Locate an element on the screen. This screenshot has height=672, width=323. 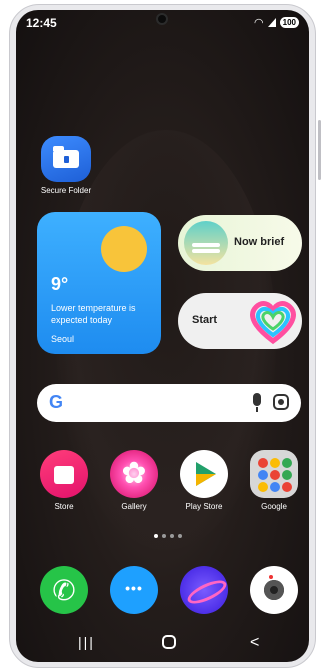
phone-icon is located at coordinates (64, 590).